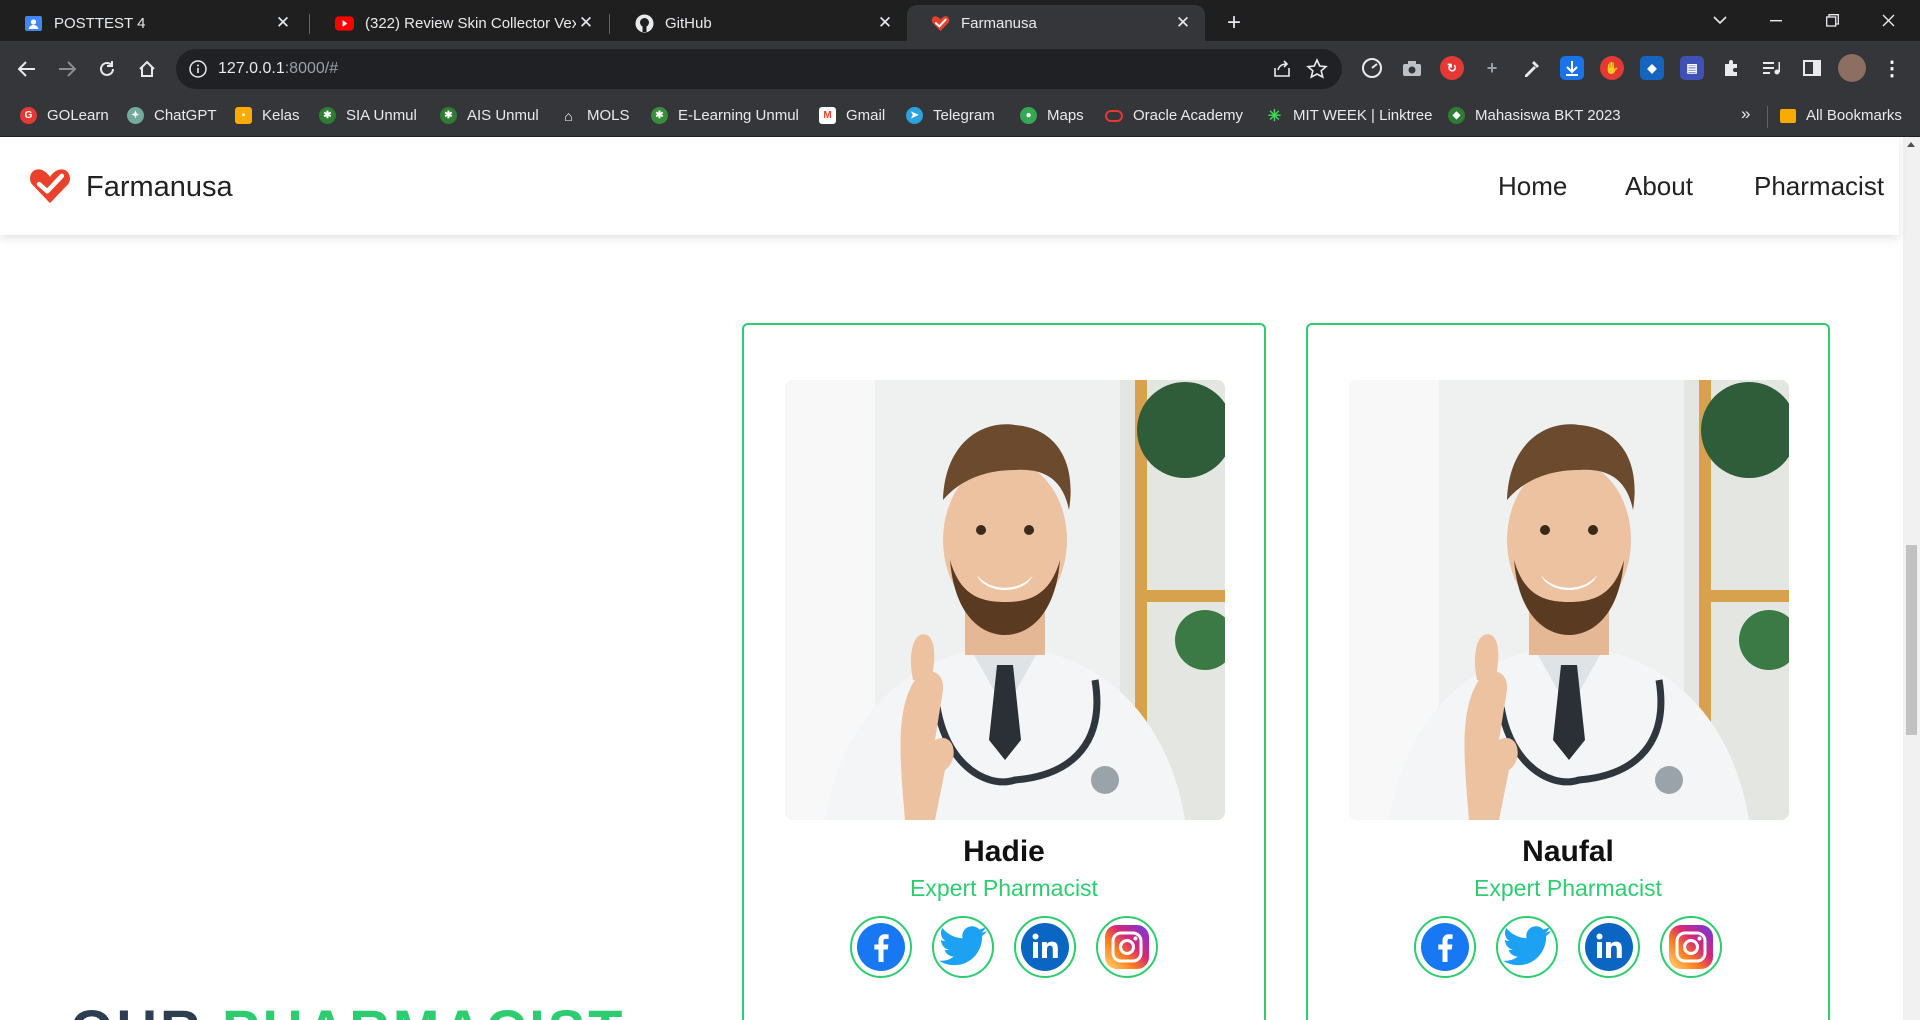 The width and height of the screenshot is (1920, 1020). Describe the element at coordinates (1568, 851) in the screenshot. I see `pharmacist-name: Naufal` at that location.